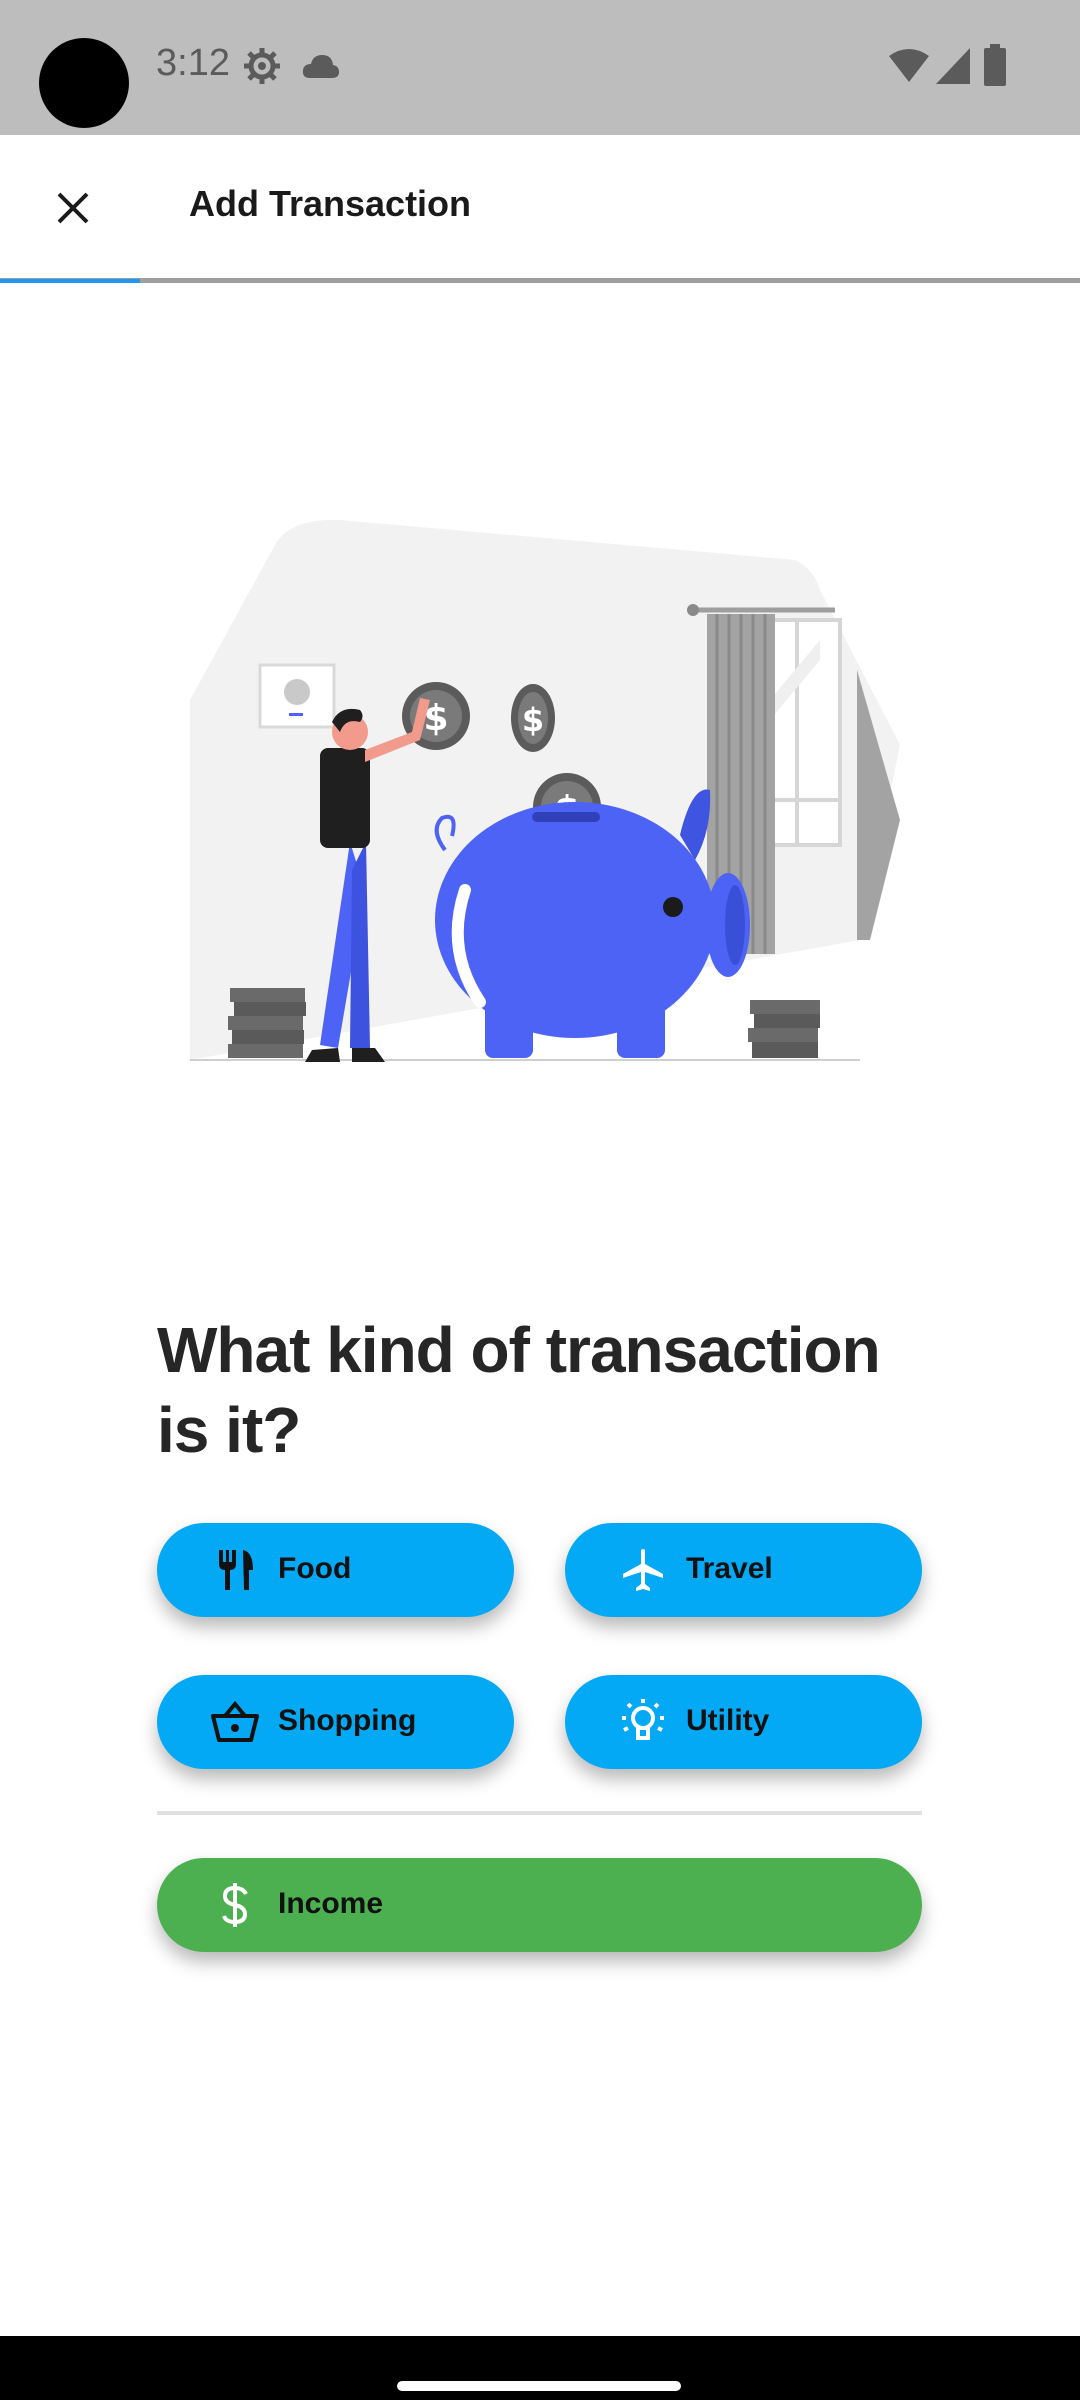 The width and height of the screenshot is (1080, 2400). What do you see at coordinates (539, 2386) in the screenshot?
I see `home-gesture-handle` at bounding box center [539, 2386].